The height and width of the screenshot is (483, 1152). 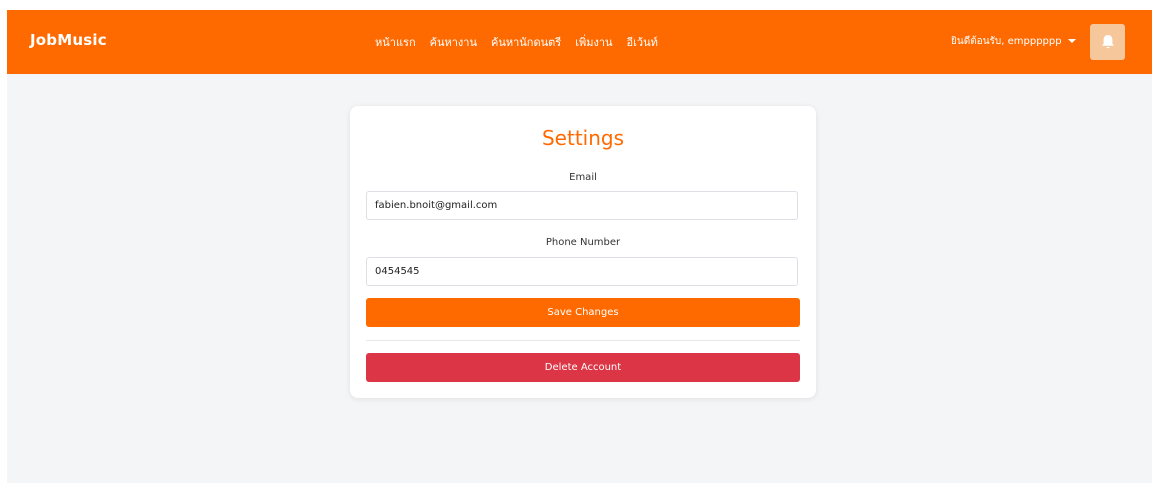 I want to click on nav-home: หน้าแรก, so click(x=395, y=42).